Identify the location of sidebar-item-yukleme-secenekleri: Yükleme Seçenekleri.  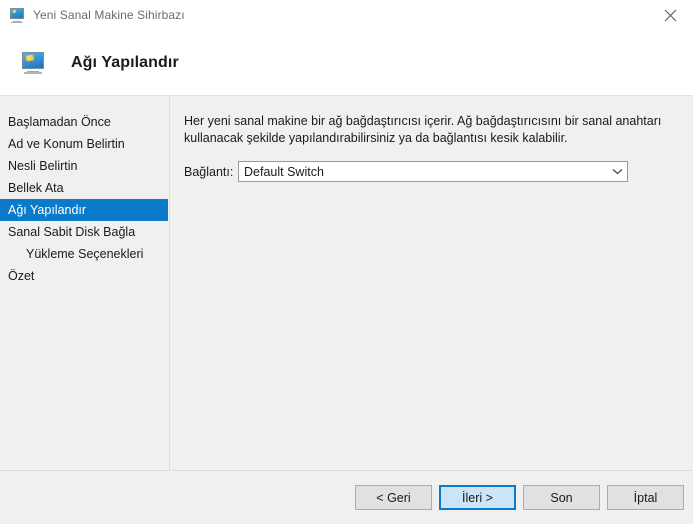
(84, 254).